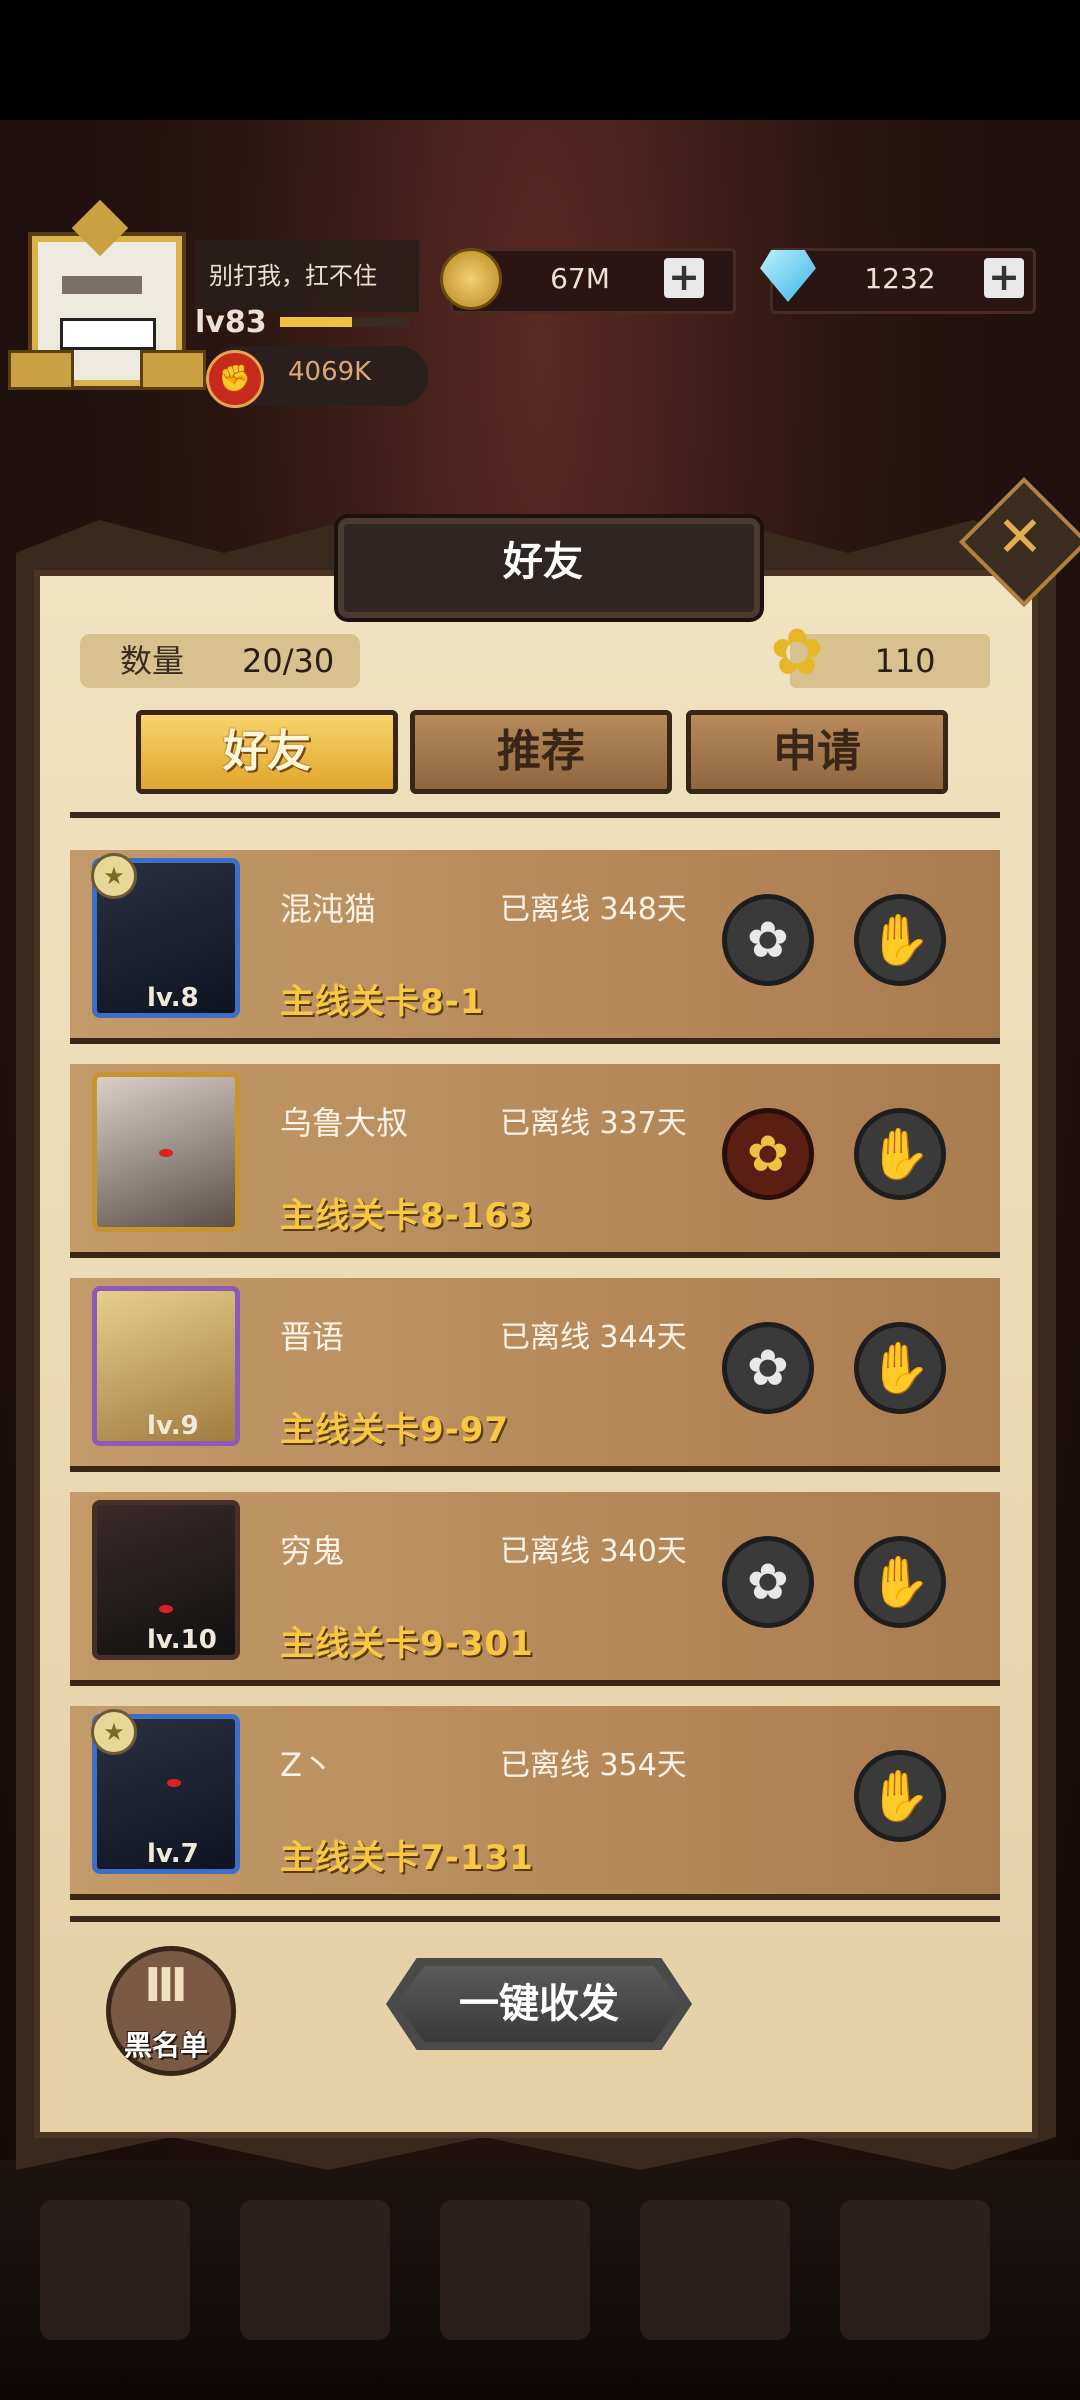 This screenshot has width=1080, height=2400. What do you see at coordinates (173, 370) in the screenshot?
I see `right-wing-icon` at bounding box center [173, 370].